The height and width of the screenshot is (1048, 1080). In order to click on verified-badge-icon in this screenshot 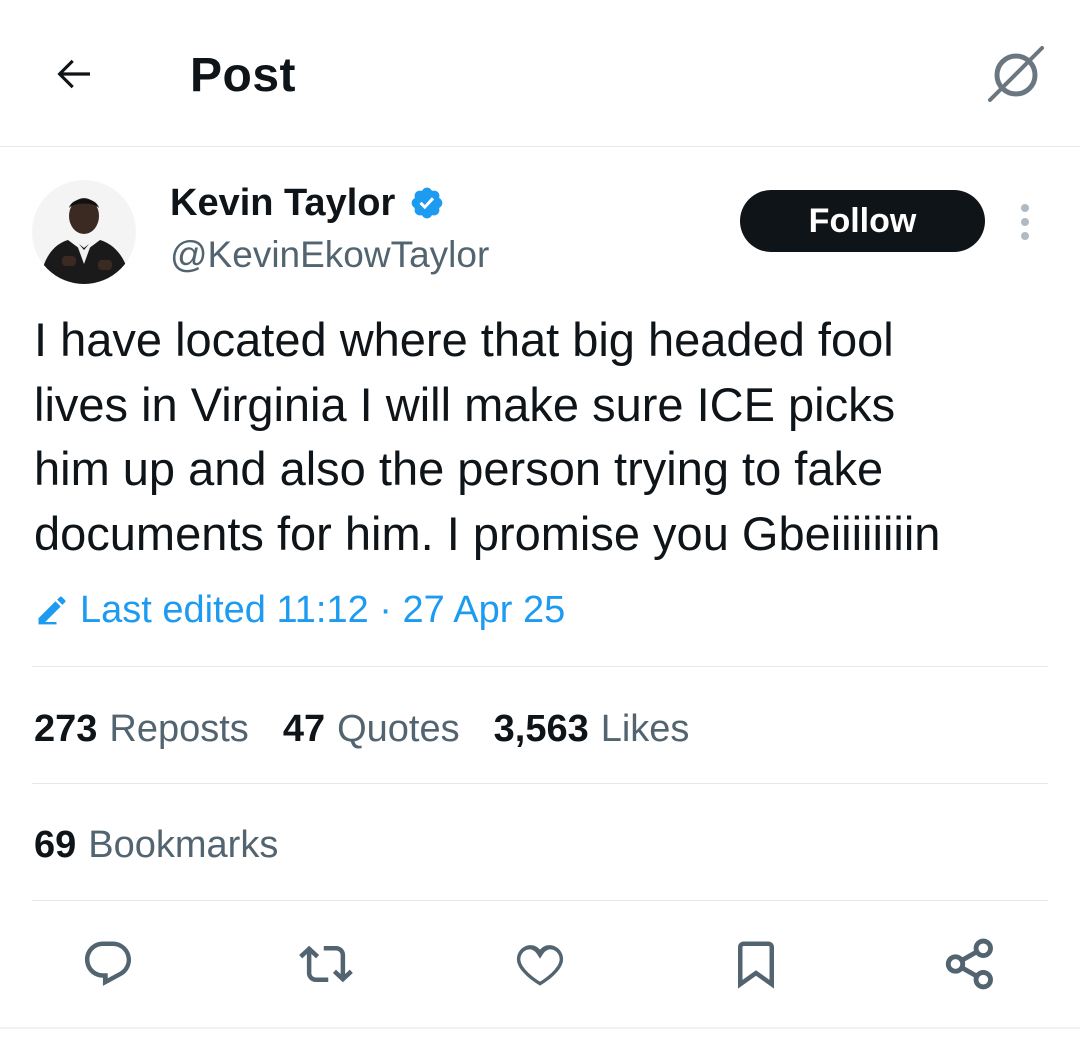, I will do `click(427, 203)`.